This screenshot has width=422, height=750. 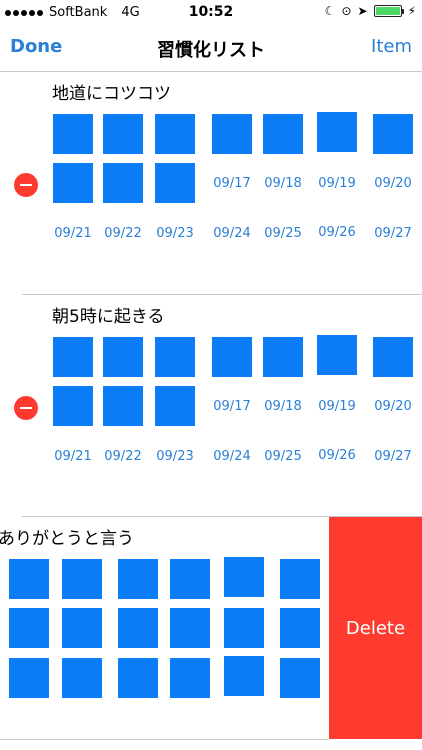 I want to click on page-title: 習慣化リスト, so click(x=211, y=50).